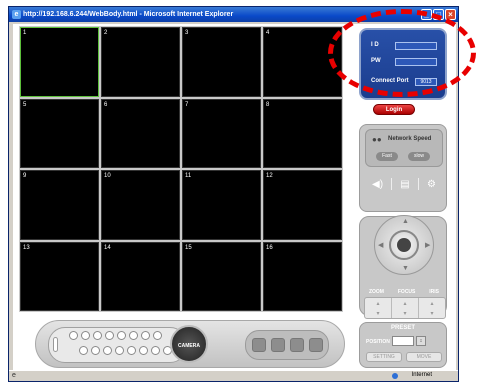 This screenshot has height=382, width=478. What do you see at coordinates (377, 139) in the screenshot?
I see `network-icon: ●●` at bounding box center [377, 139].